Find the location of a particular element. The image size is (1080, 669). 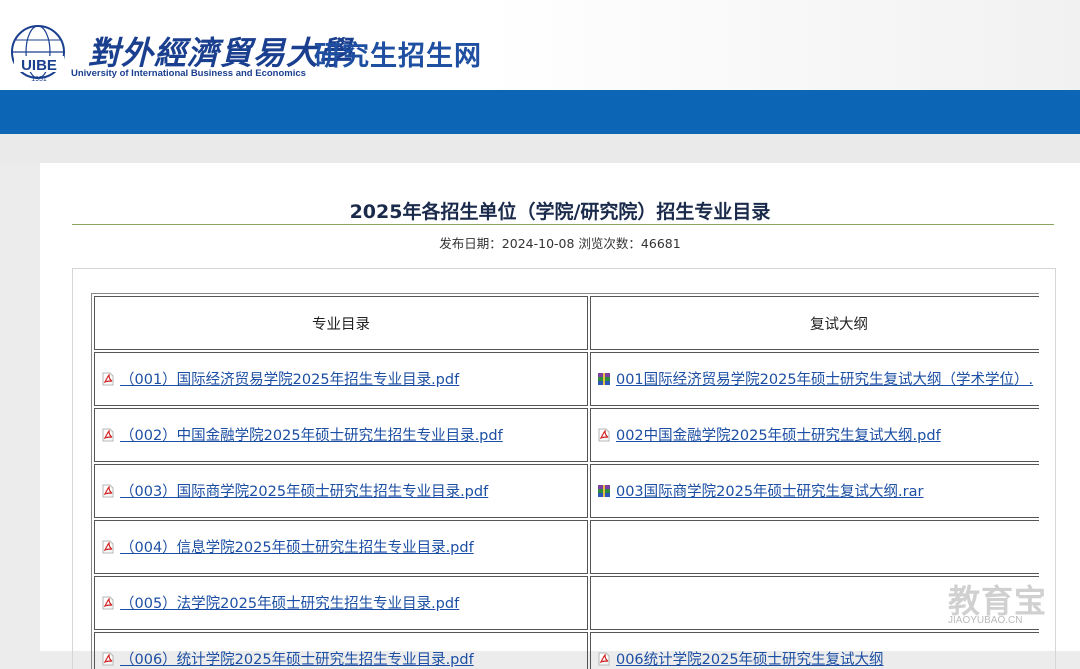

svg-text: 1951 is located at coordinates (39, 79).